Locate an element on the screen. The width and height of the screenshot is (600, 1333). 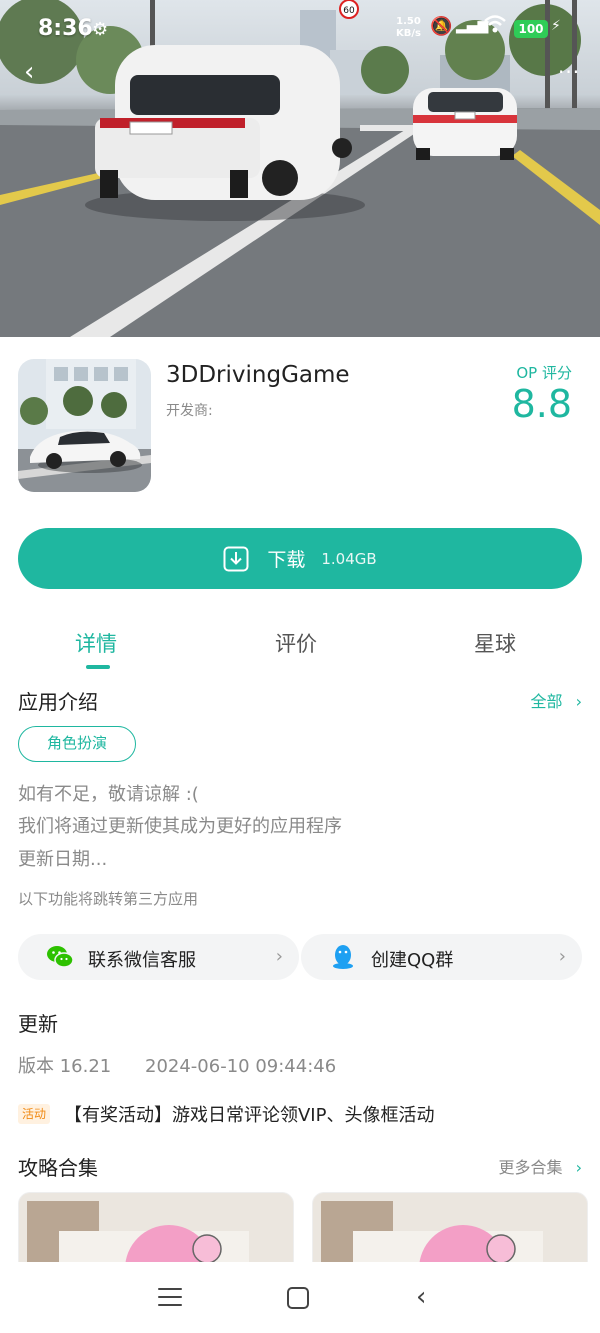
more-icon: ··· is located at coordinates (569, 72).